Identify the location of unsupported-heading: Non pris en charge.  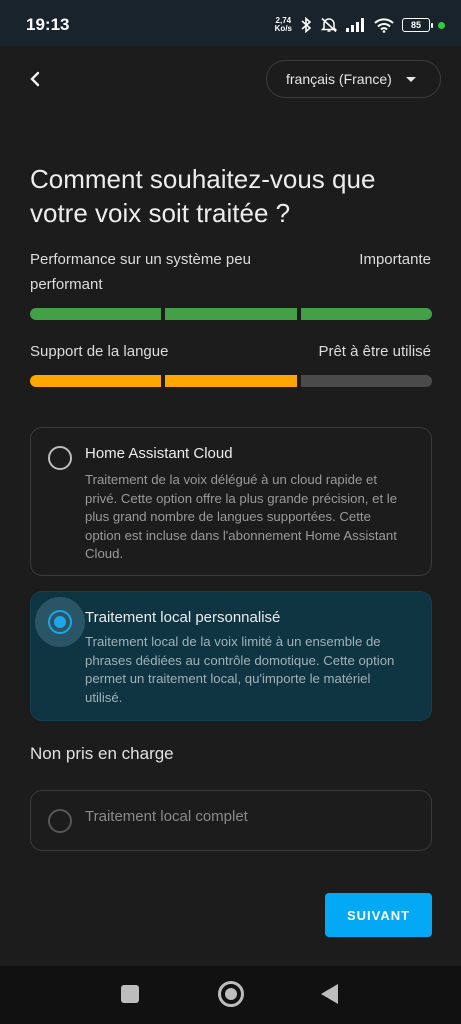
(102, 753).